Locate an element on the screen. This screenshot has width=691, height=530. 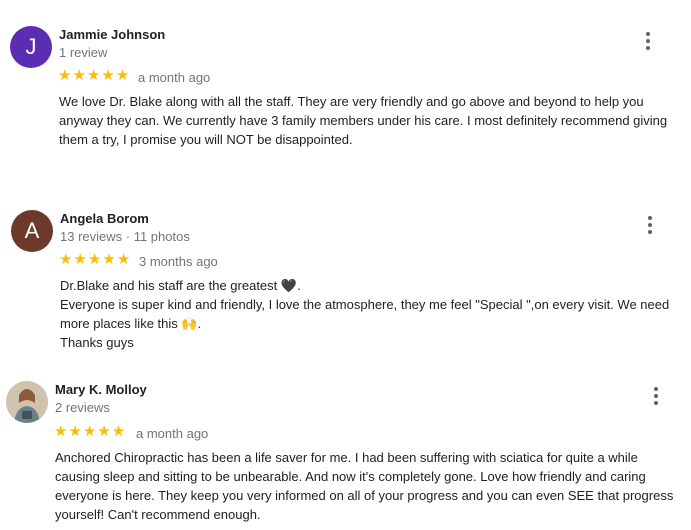
more-vert-icon is located at coordinates (656, 396).